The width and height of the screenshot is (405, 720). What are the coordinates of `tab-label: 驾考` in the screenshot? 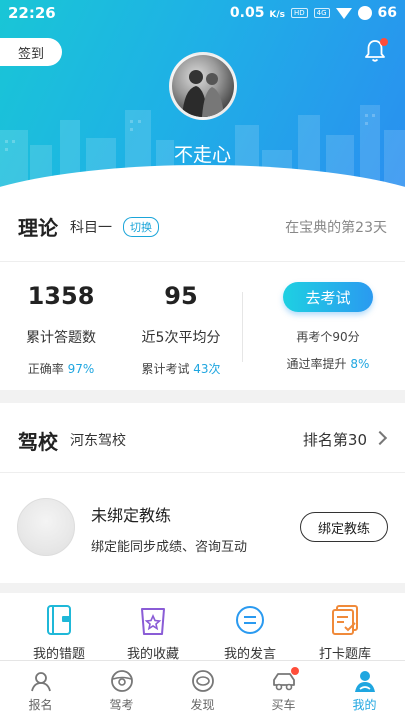 It's located at (121, 705).